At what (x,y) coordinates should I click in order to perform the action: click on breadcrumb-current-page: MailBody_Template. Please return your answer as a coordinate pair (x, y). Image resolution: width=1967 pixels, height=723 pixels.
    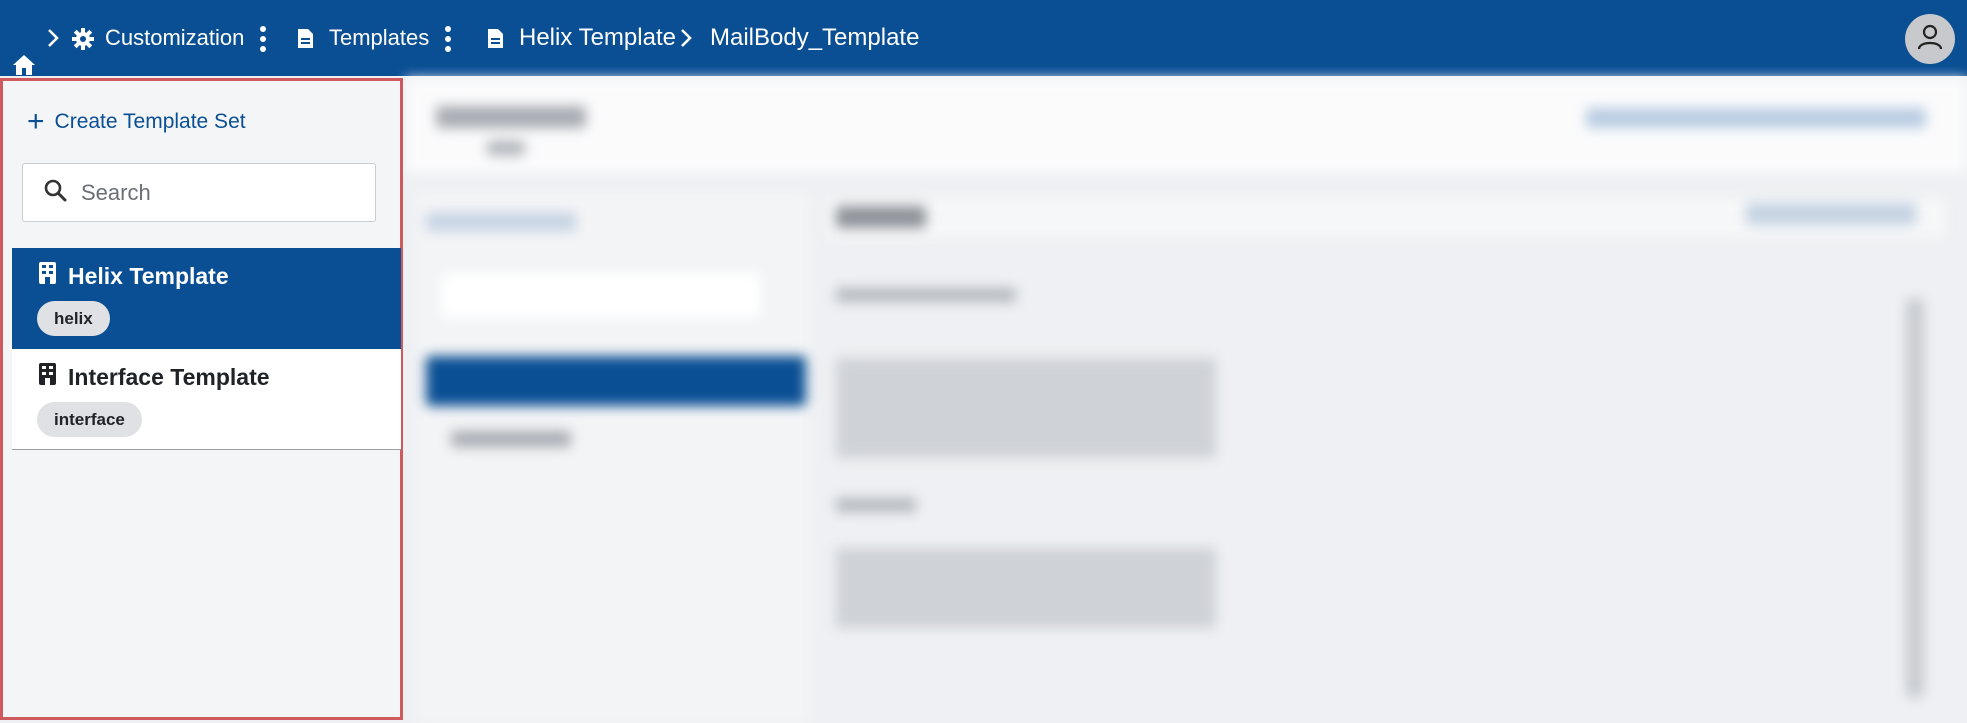
    Looking at the image, I should click on (815, 37).